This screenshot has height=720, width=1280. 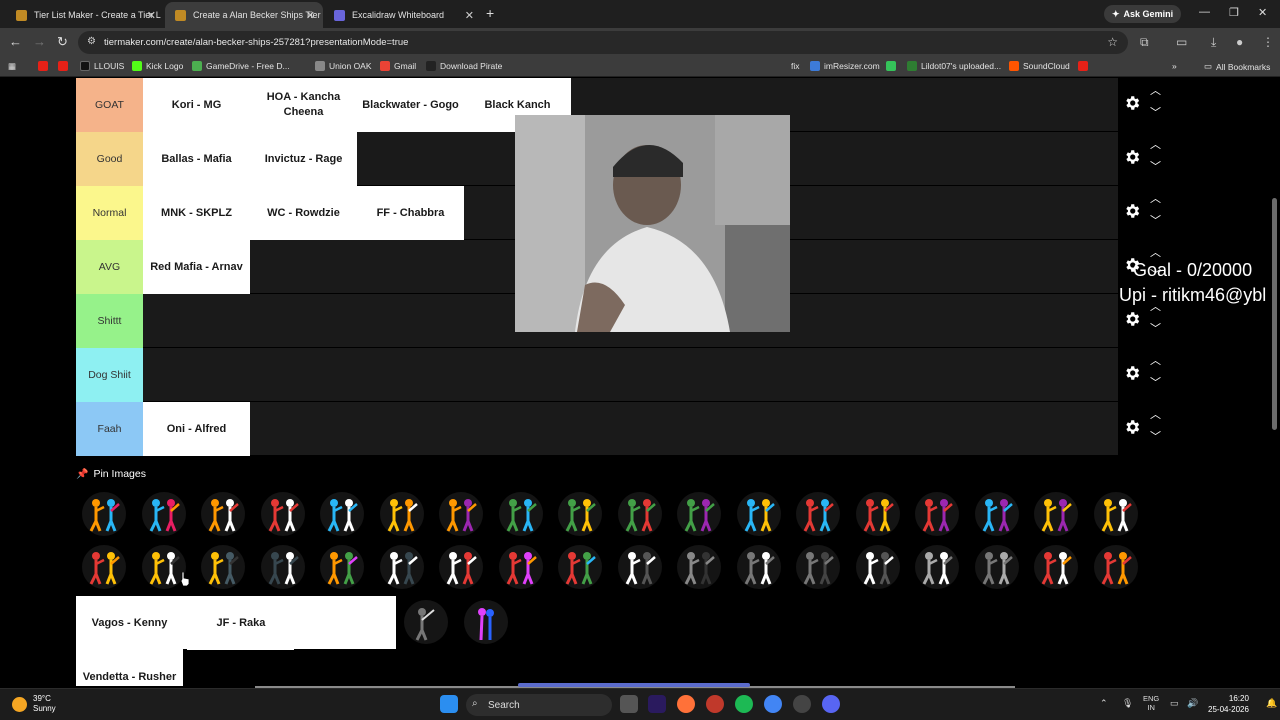 I want to click on tab-excalidraw: Excalidraw Whiteboard ✕, so click(x=403, y=15).